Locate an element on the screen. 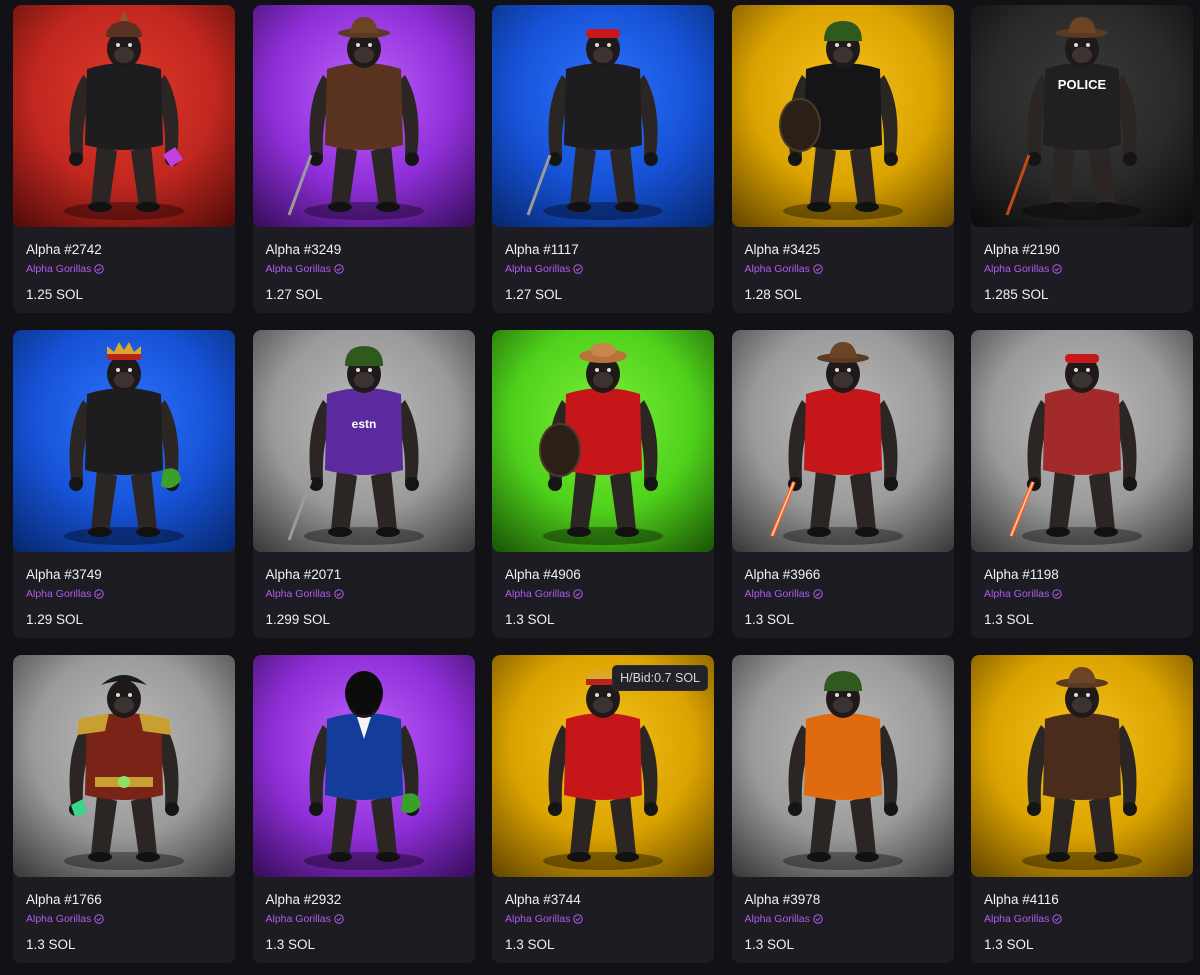 The width and height of the screenshot is (1200, 975). nft-name: Alpha #1766 is located at coordinates (64, 899).